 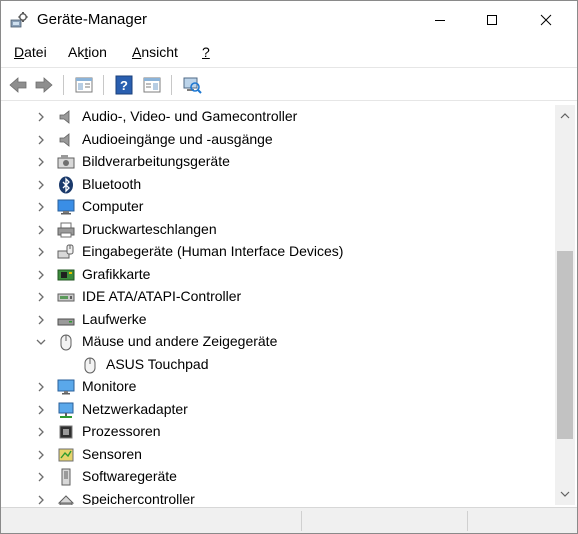 I want to click on tree-item-label: Bluetooth, so click(x=112, y=183).